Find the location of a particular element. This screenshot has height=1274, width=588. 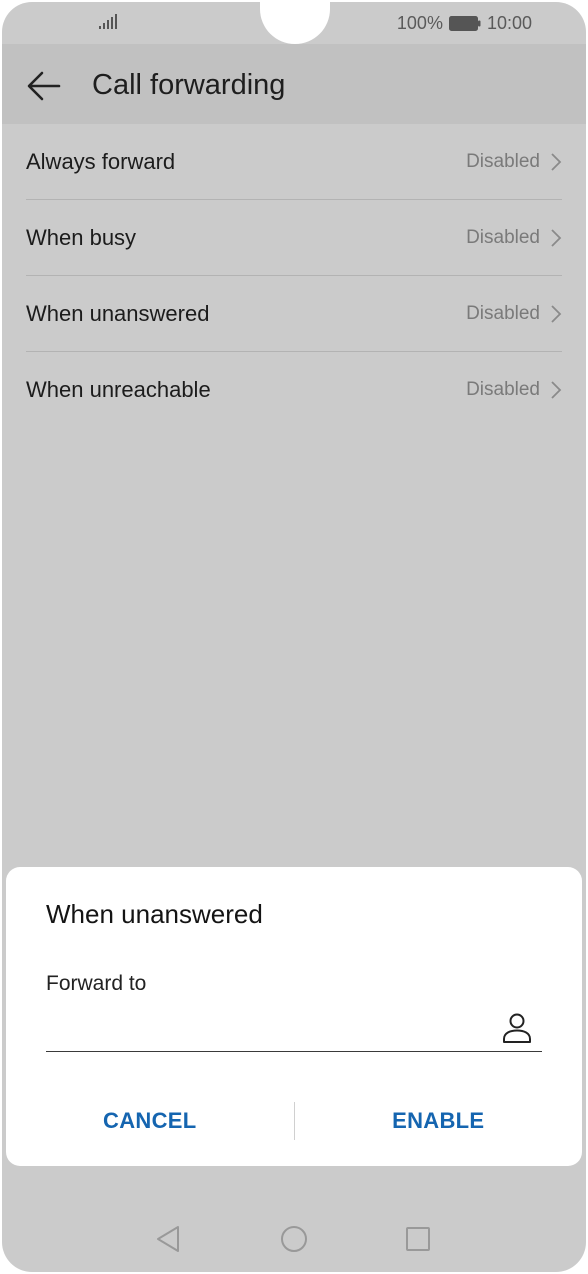

page-title: Call forwarding is located at coordinates (189, 85).